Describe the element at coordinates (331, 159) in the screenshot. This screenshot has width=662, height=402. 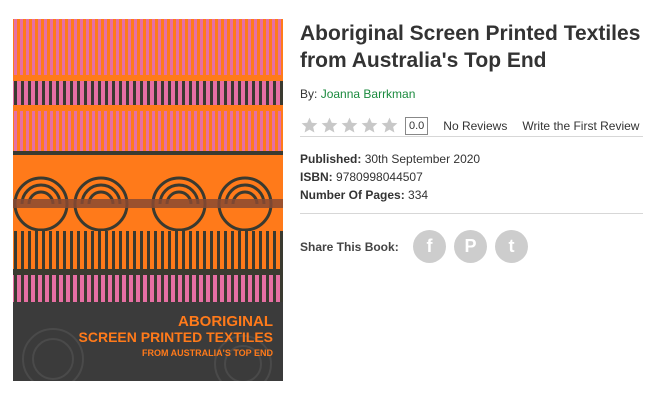
I see `published-label: Published:` at that location.